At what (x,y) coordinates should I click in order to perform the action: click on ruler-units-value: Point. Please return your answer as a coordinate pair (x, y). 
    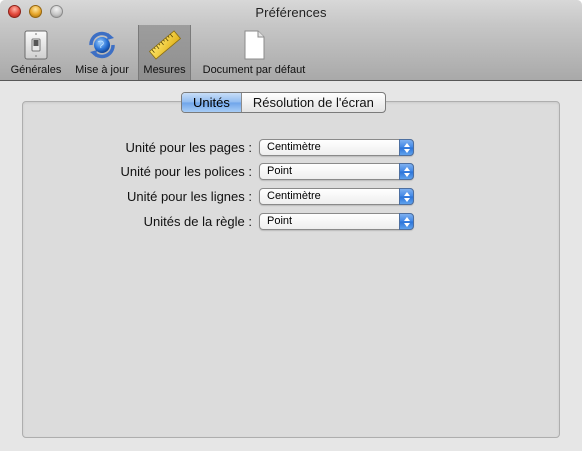
    Looking at the image, I should click on (280, 221).